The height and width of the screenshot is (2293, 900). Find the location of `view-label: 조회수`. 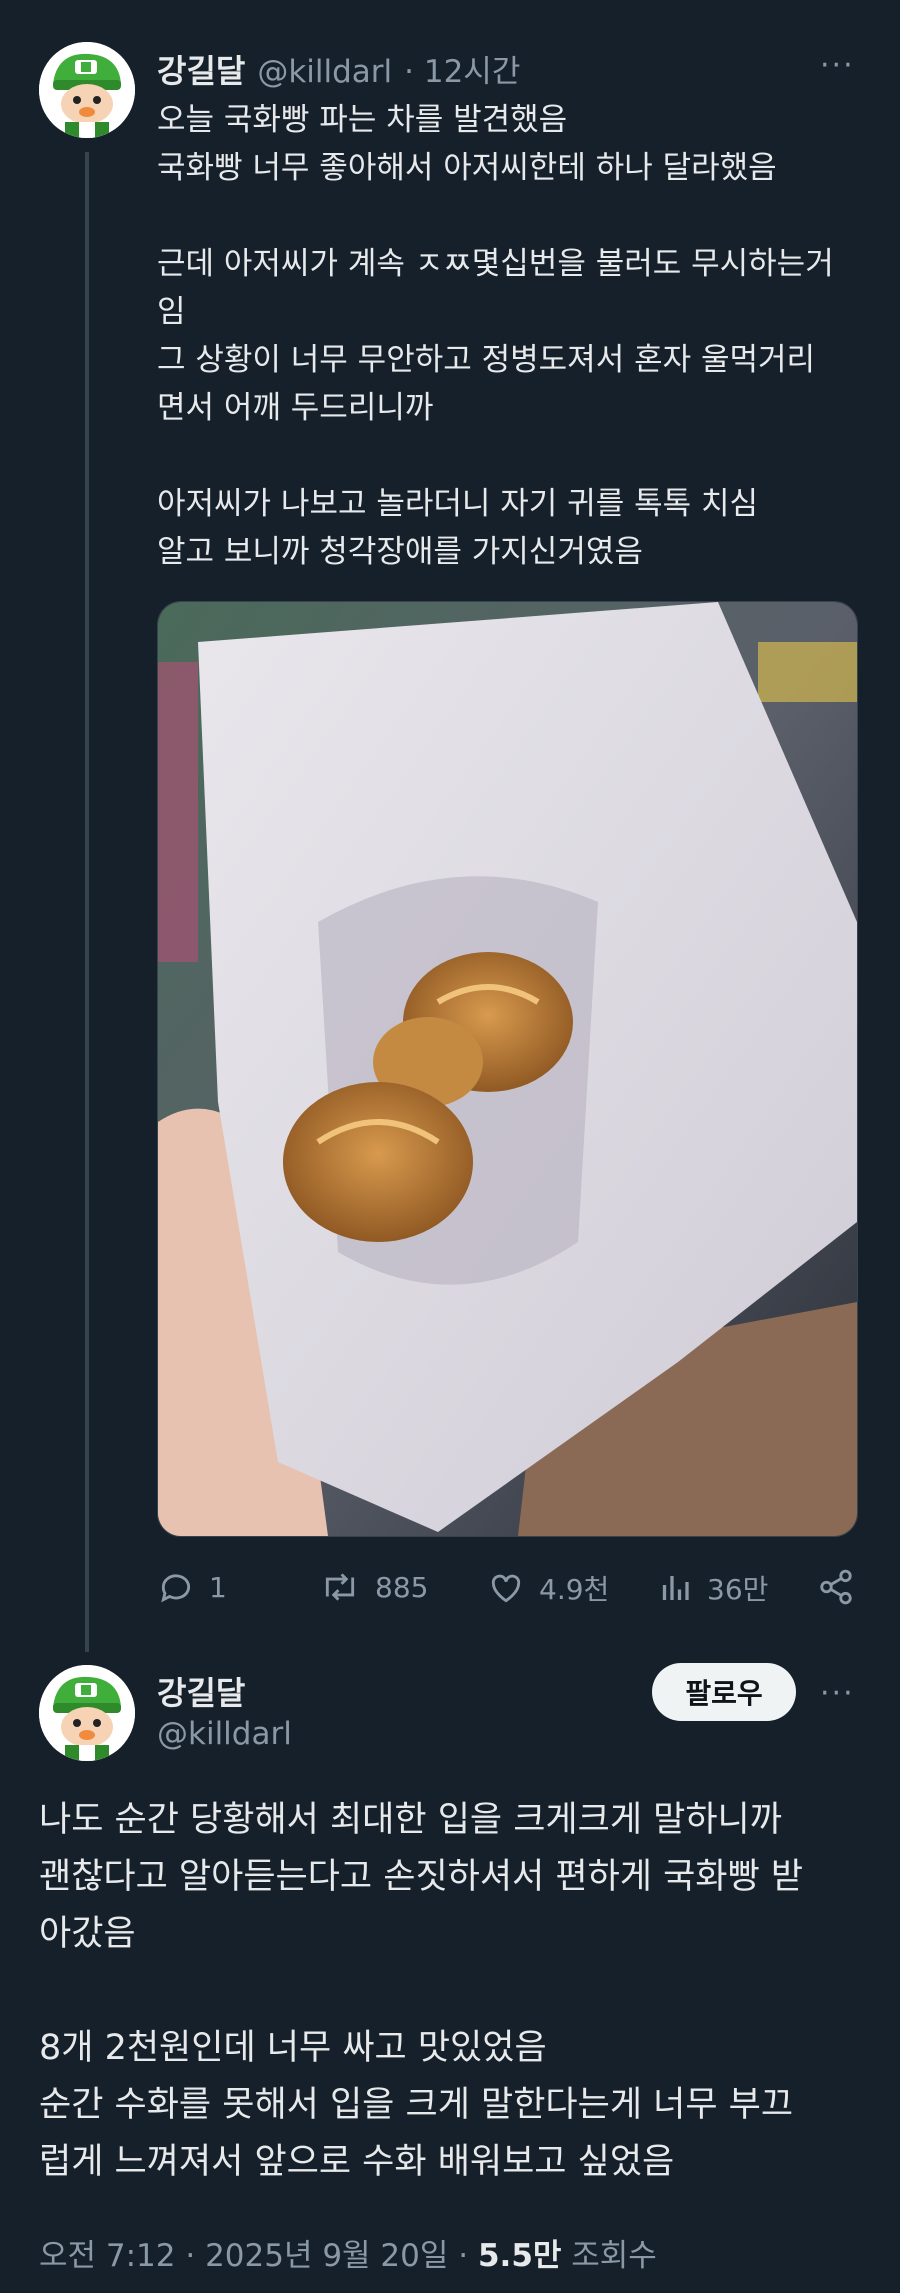

view-label: 조회수 is located at coordinates (609, 2256).